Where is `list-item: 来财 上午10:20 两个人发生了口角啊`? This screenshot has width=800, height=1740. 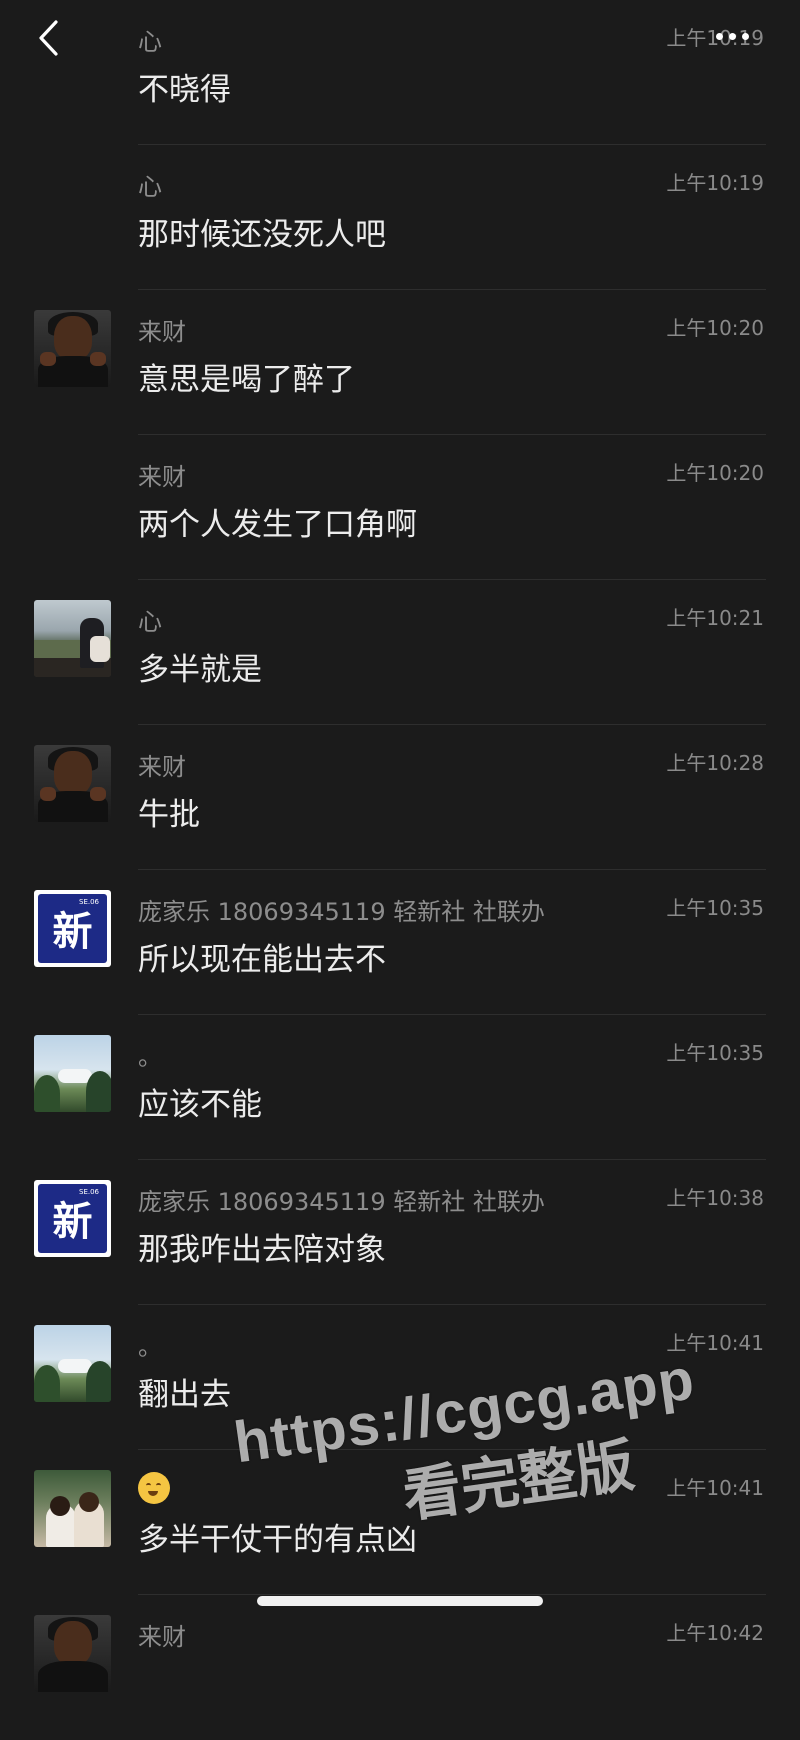
list-item: 来财 上午10:20 两个人发生了口角啊 is located at coordinates (400, 507).